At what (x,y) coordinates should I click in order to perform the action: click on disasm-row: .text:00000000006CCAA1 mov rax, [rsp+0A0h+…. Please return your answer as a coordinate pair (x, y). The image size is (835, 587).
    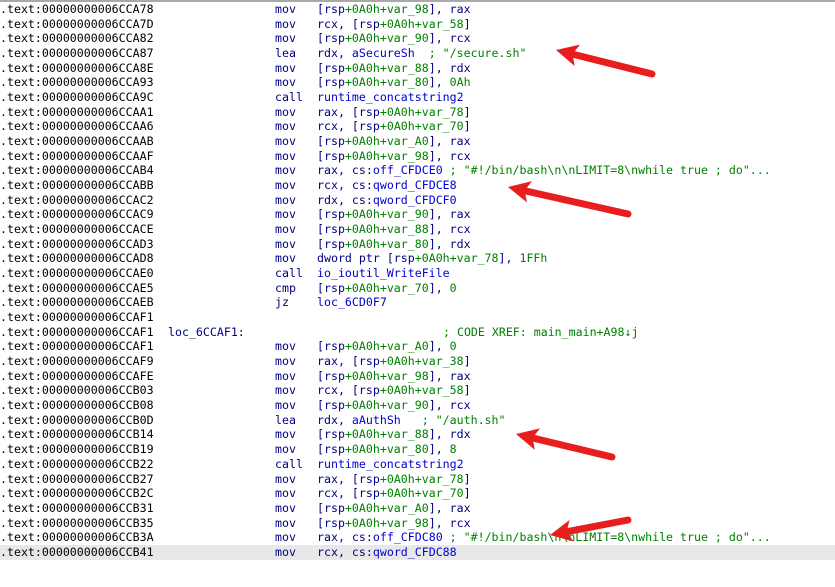
    Looking at the image, I should click on (417, 112).